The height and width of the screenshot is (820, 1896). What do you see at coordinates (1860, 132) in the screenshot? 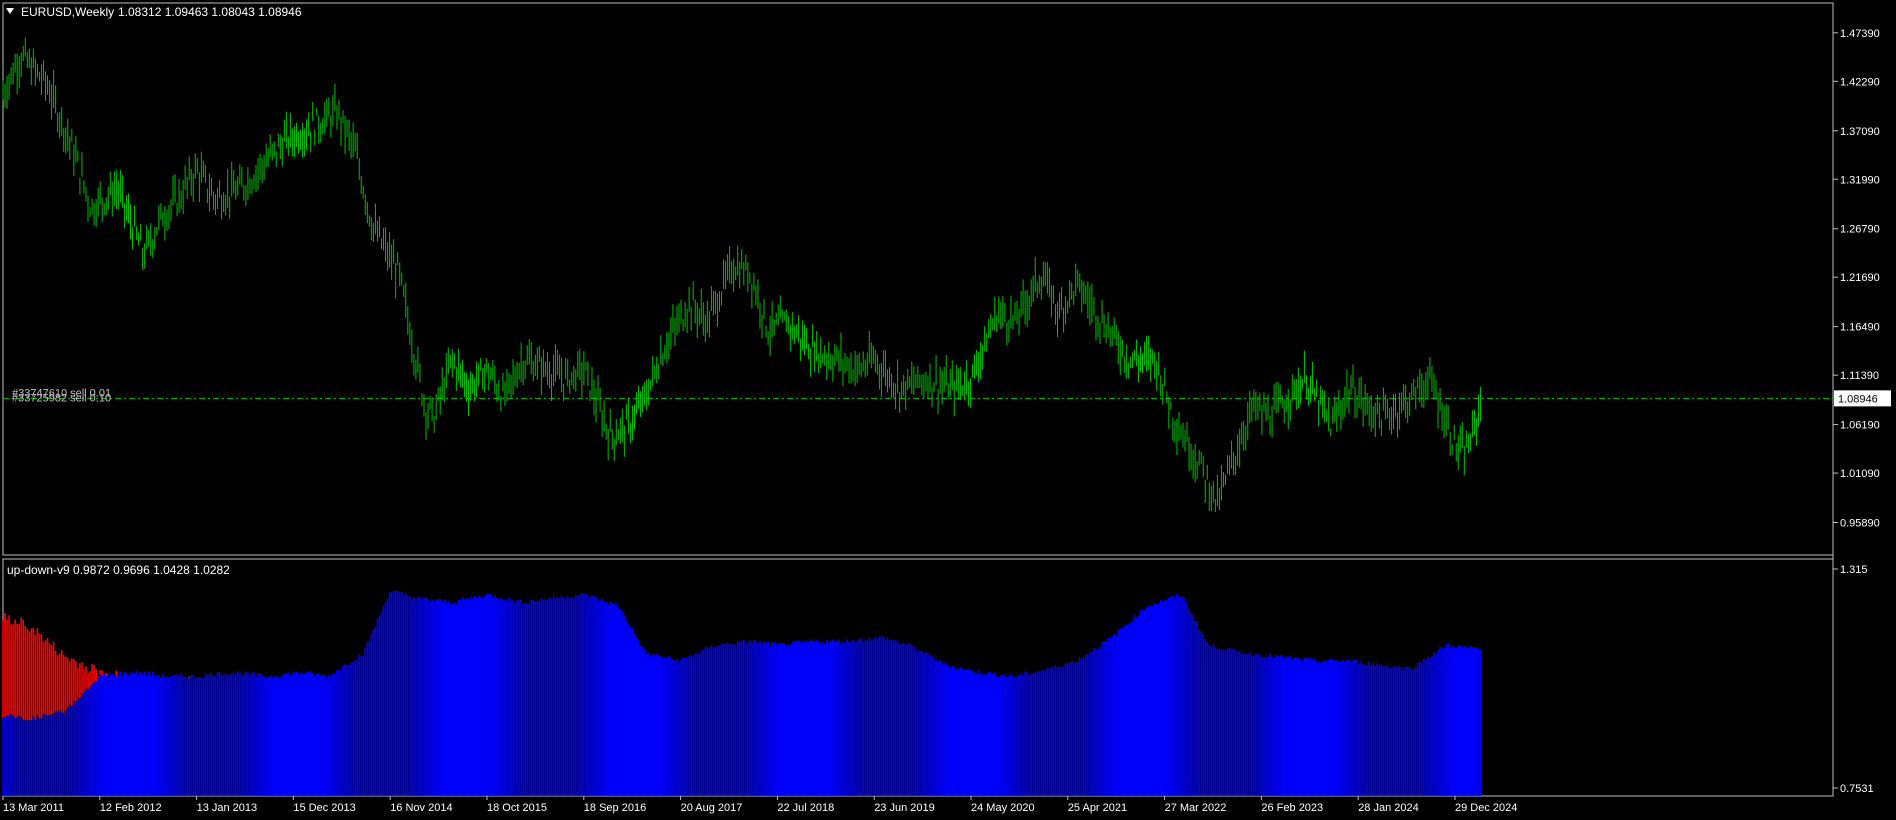
I see `price-tick-label: 1.37090` at bounding box center [1860, 132].